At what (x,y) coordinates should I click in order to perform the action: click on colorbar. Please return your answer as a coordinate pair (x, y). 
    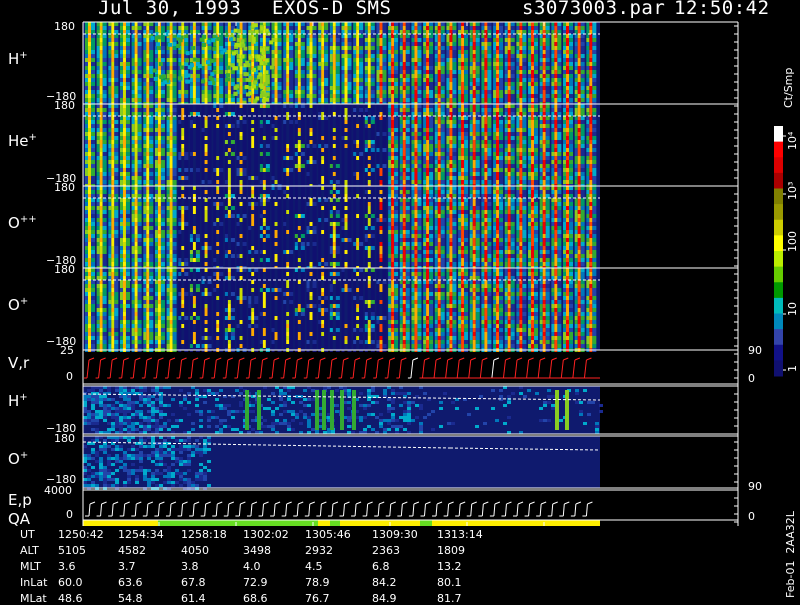
    Looking at the image, I should click on (780, 251).